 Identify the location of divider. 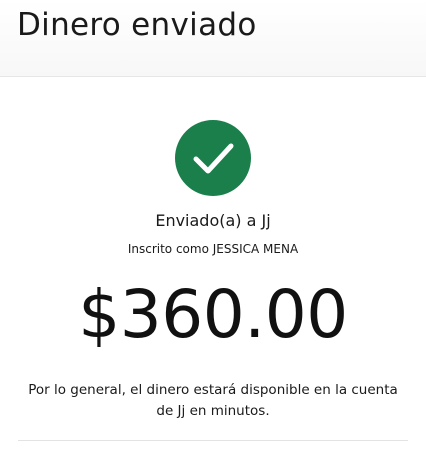
(213, 440).